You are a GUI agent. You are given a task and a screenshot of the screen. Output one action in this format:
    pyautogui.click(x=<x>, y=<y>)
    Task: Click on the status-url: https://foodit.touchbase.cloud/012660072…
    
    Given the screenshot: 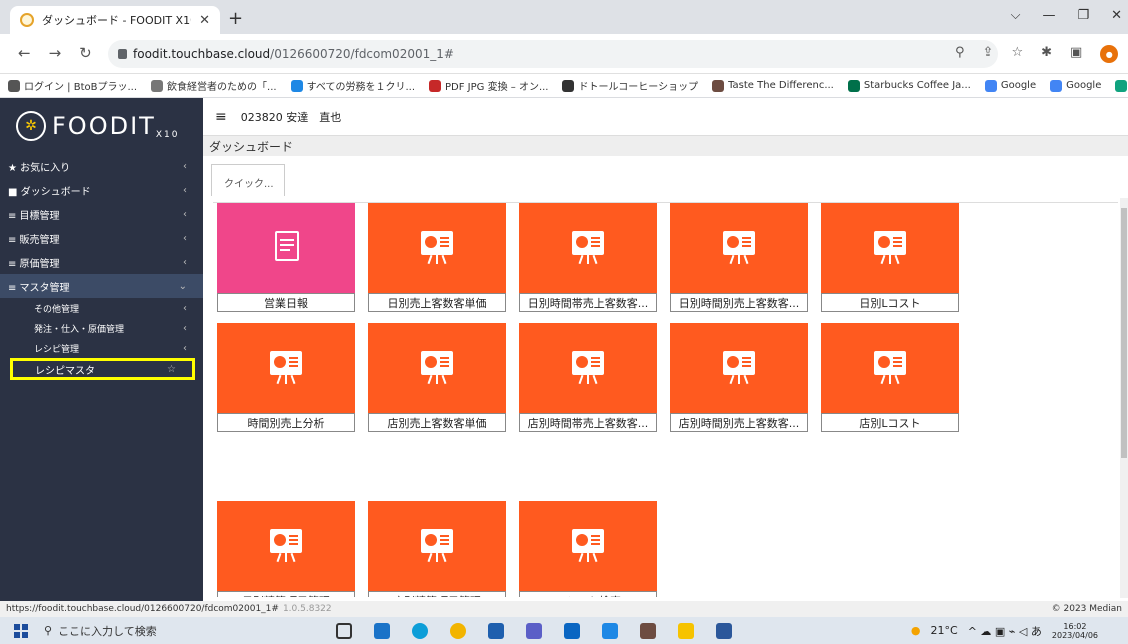 What is the action you would take?
    pyautogui.click(x=142, y=609)
    